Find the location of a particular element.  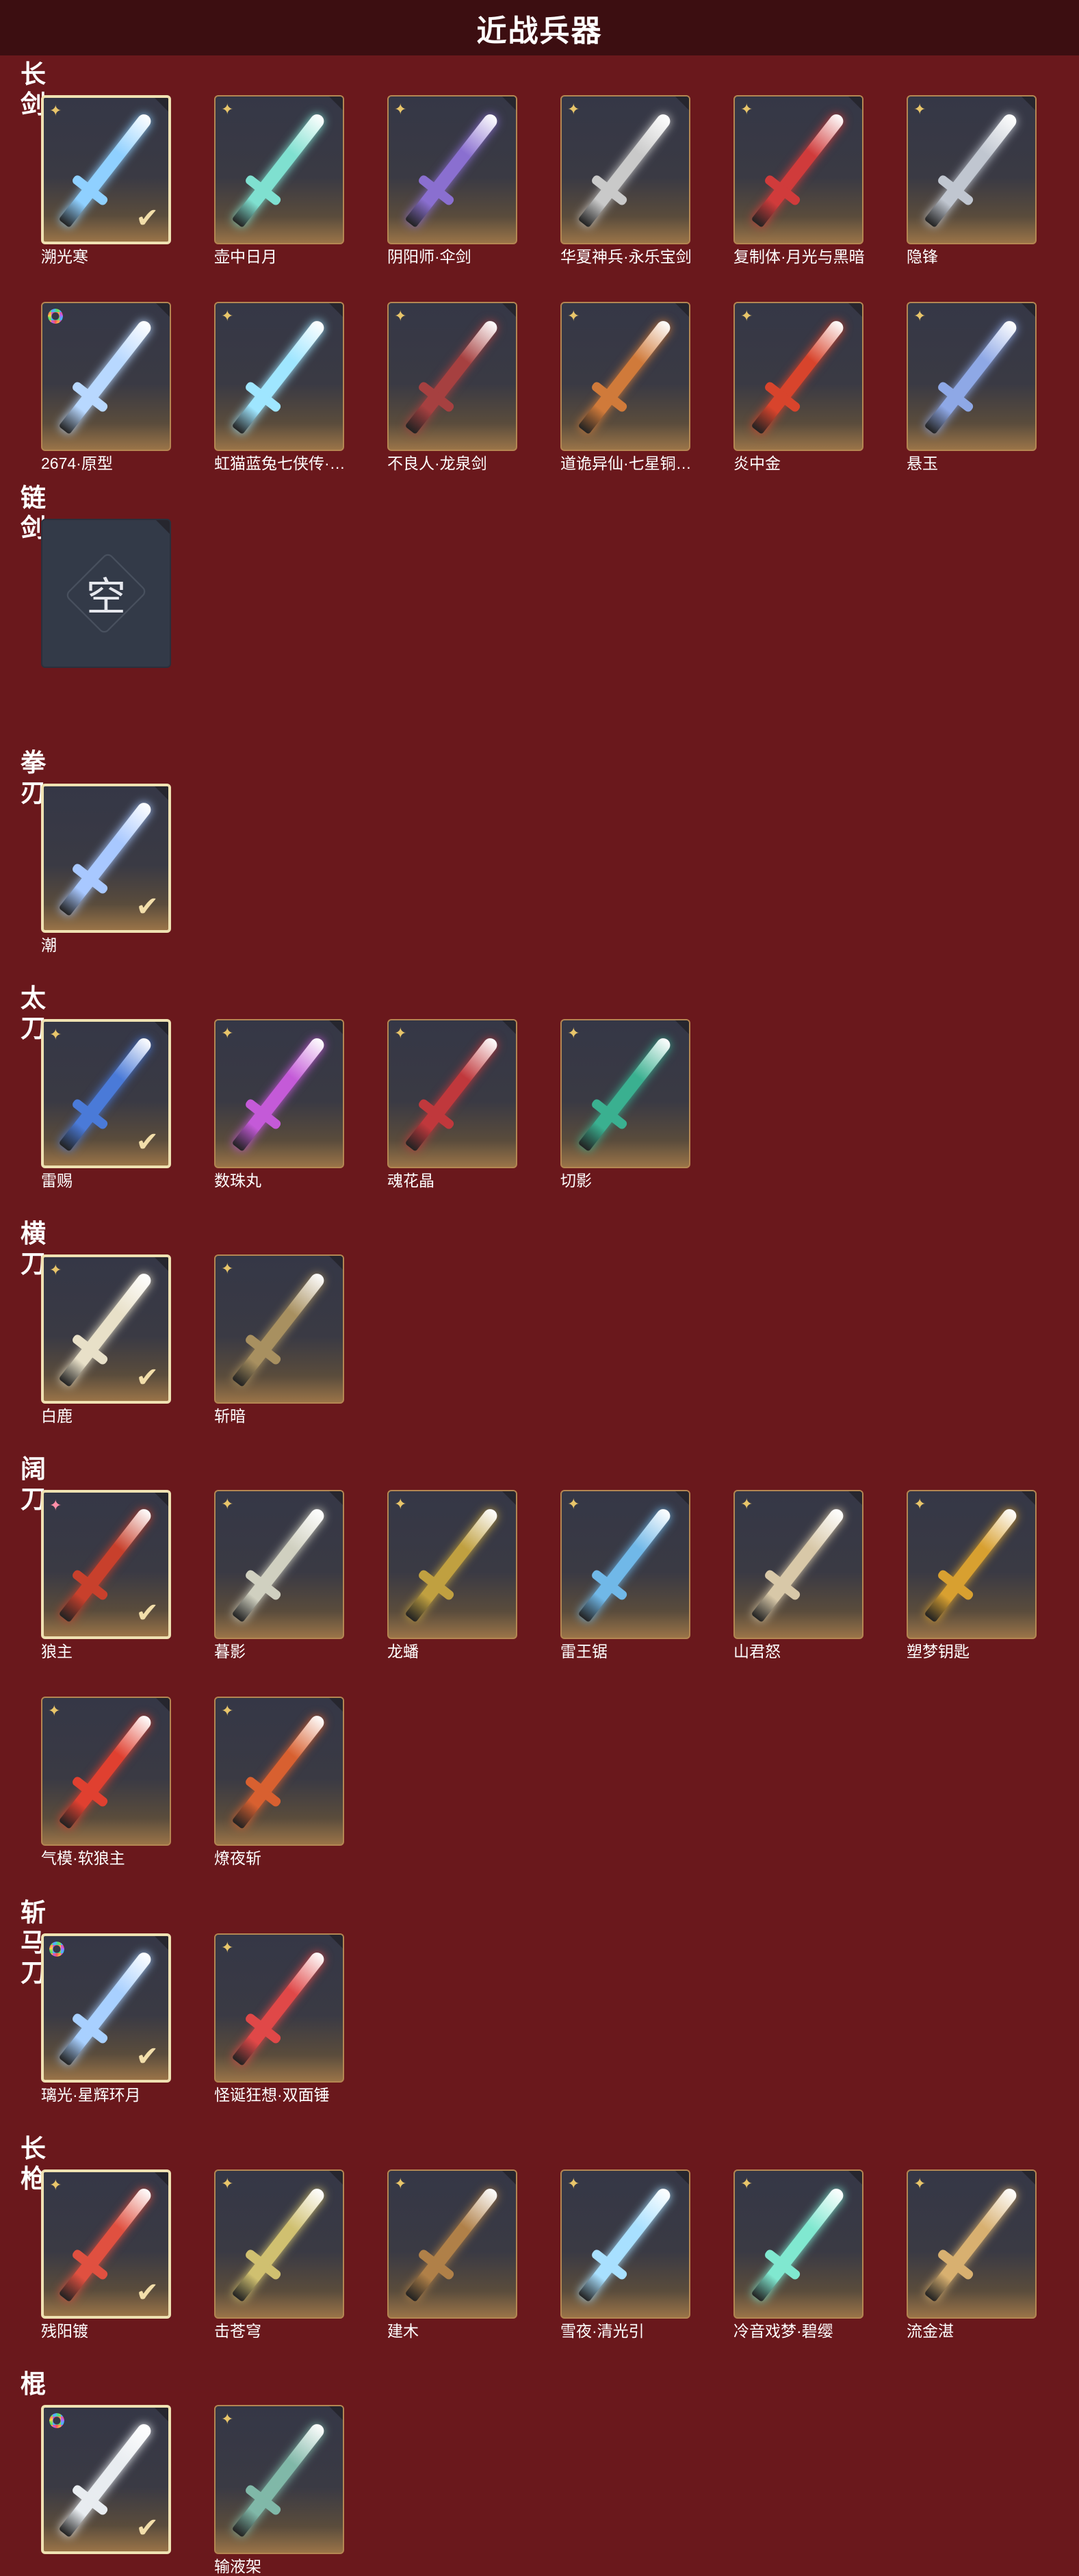

weapon-item: ✔ 璃光·星辉环月 is located at coordinates (106, 2018).